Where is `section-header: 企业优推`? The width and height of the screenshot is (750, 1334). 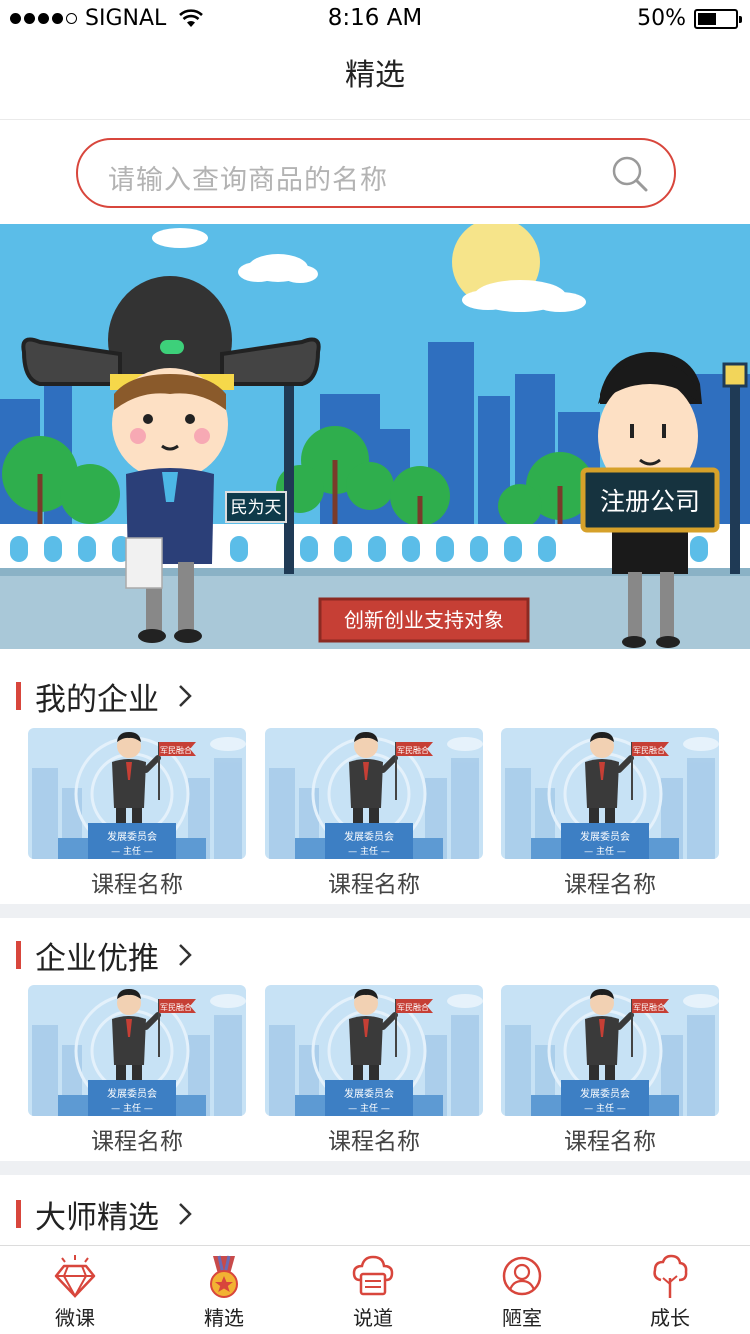 section-header: 企业优推 is located at coordinates (104, 956).